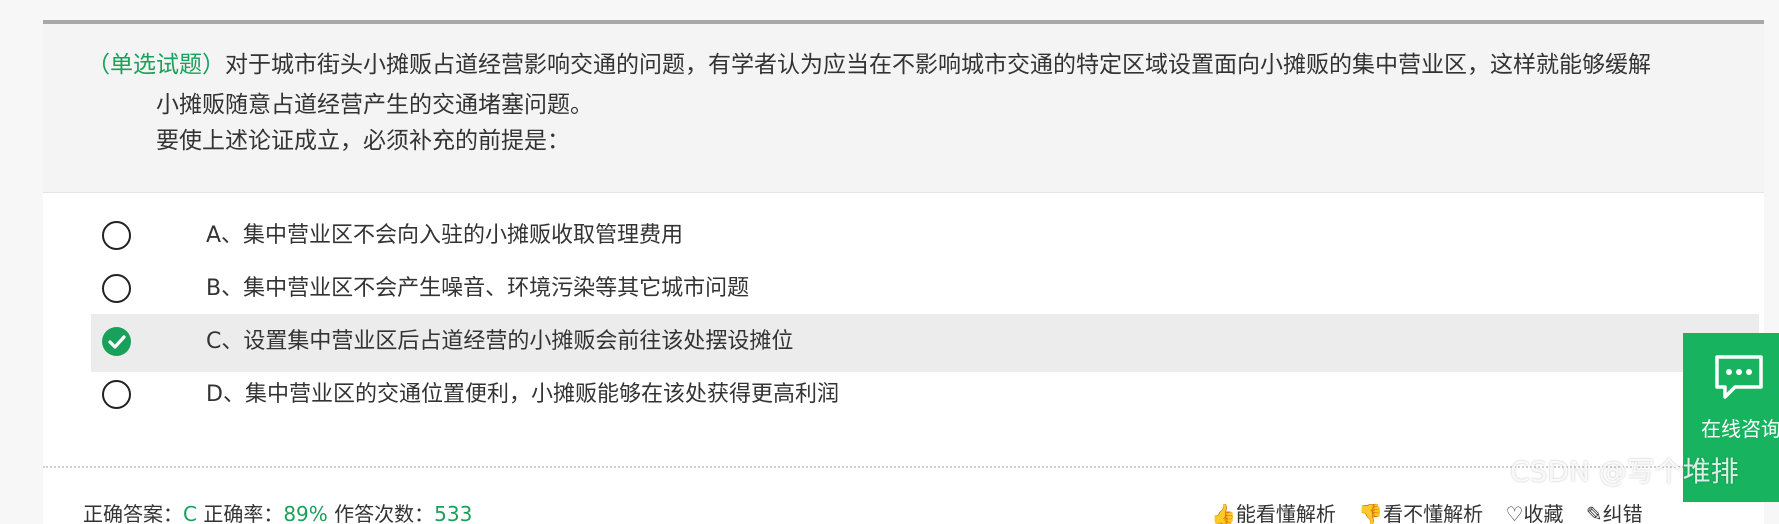 The width and height of the screenshot is (1779, 524). Describe the element at coordinates (1371, 513) in the screenshot. I see `thumbs-down-icon: 👎` at that location.